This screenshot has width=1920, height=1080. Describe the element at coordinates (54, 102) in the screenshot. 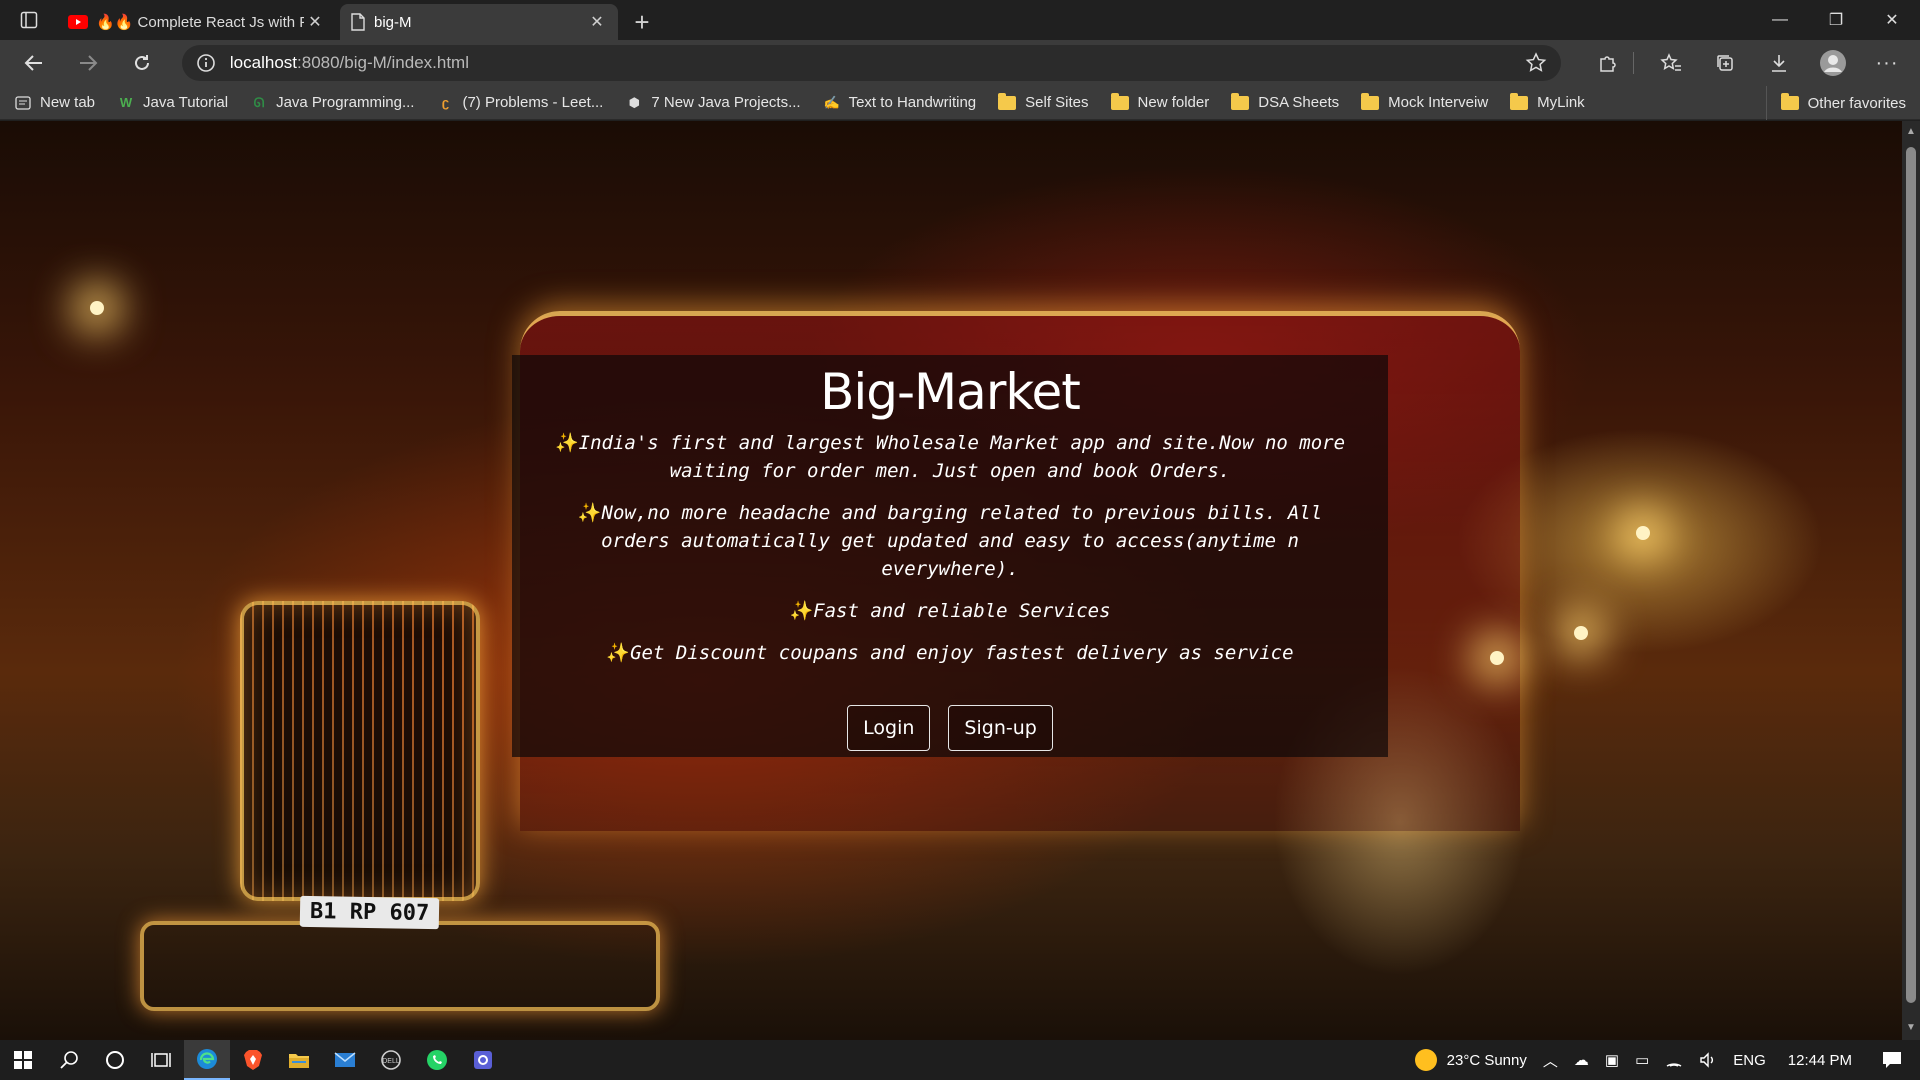

I see `fav-new-tab: New tab` at that location.